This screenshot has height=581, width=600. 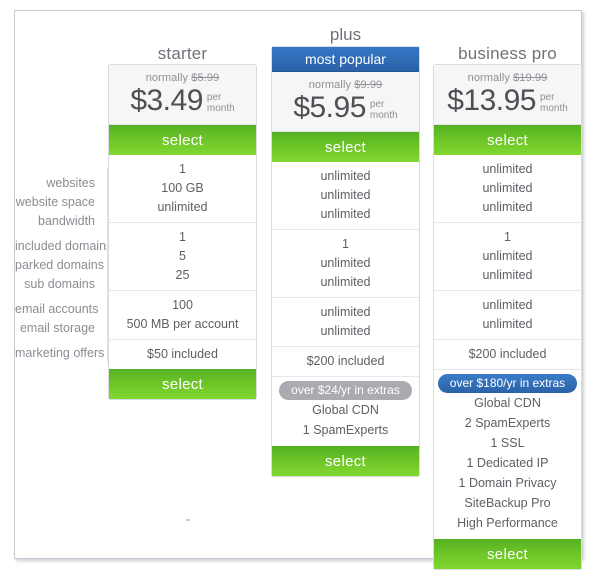 I want to click on extra-item: High Performance, so click(x=507, y=523).